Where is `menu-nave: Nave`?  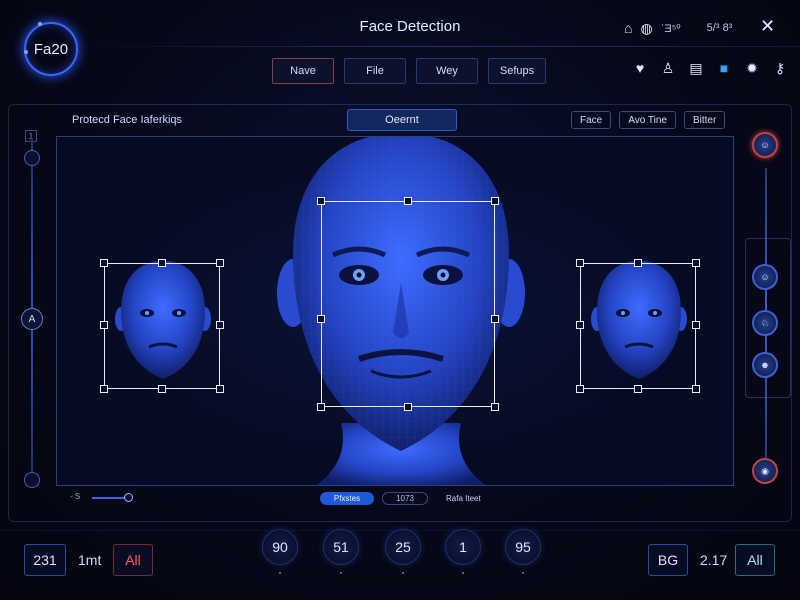
menu-nave: Nave is located at coordinates (303, 71).